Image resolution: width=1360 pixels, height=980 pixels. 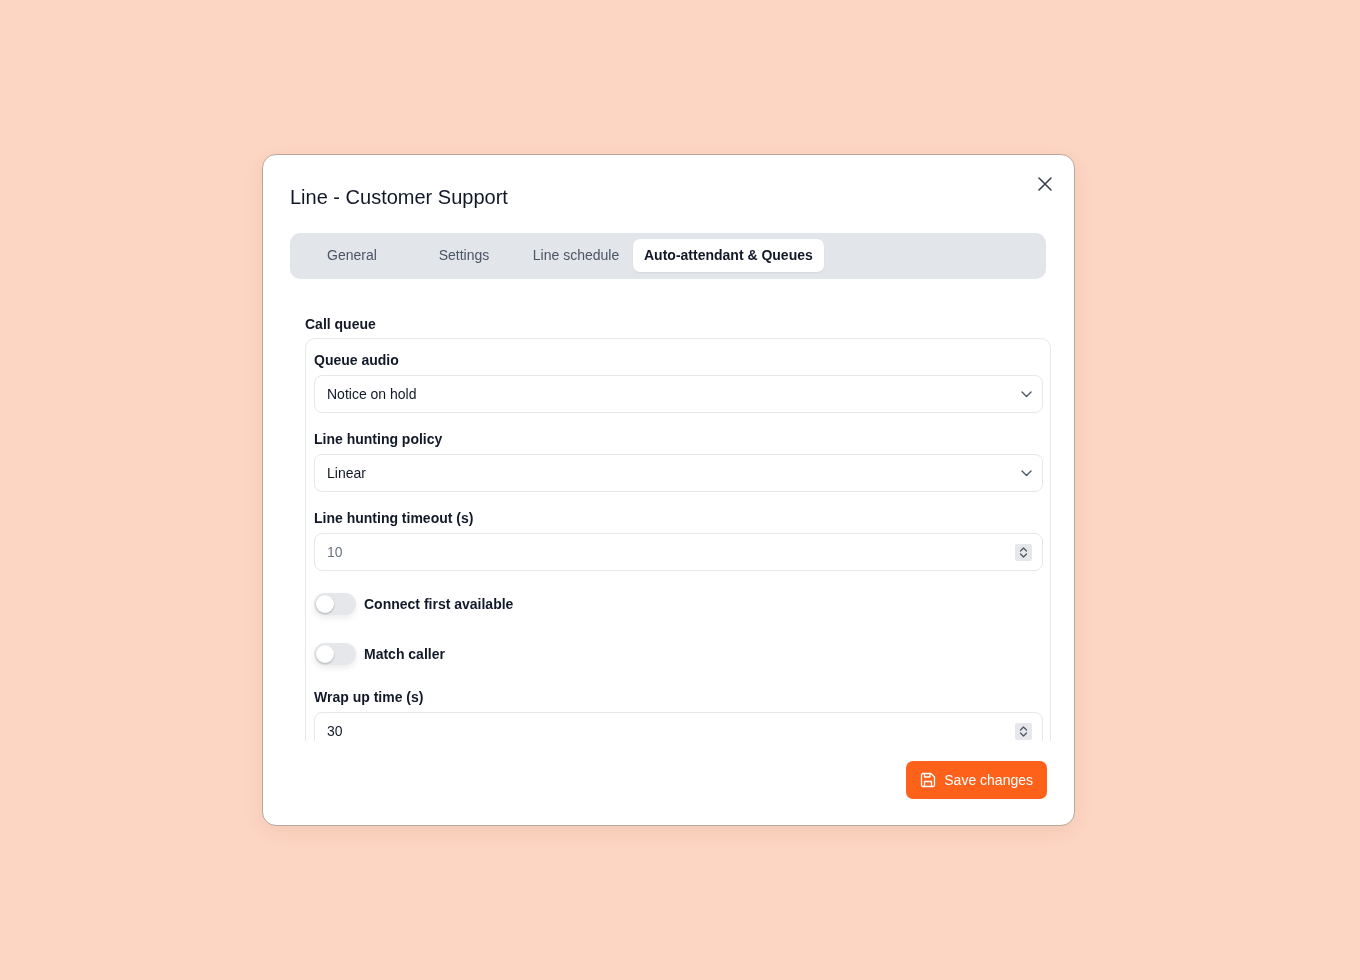 I want to click on number-input: 10, so click(x=678, y=552).